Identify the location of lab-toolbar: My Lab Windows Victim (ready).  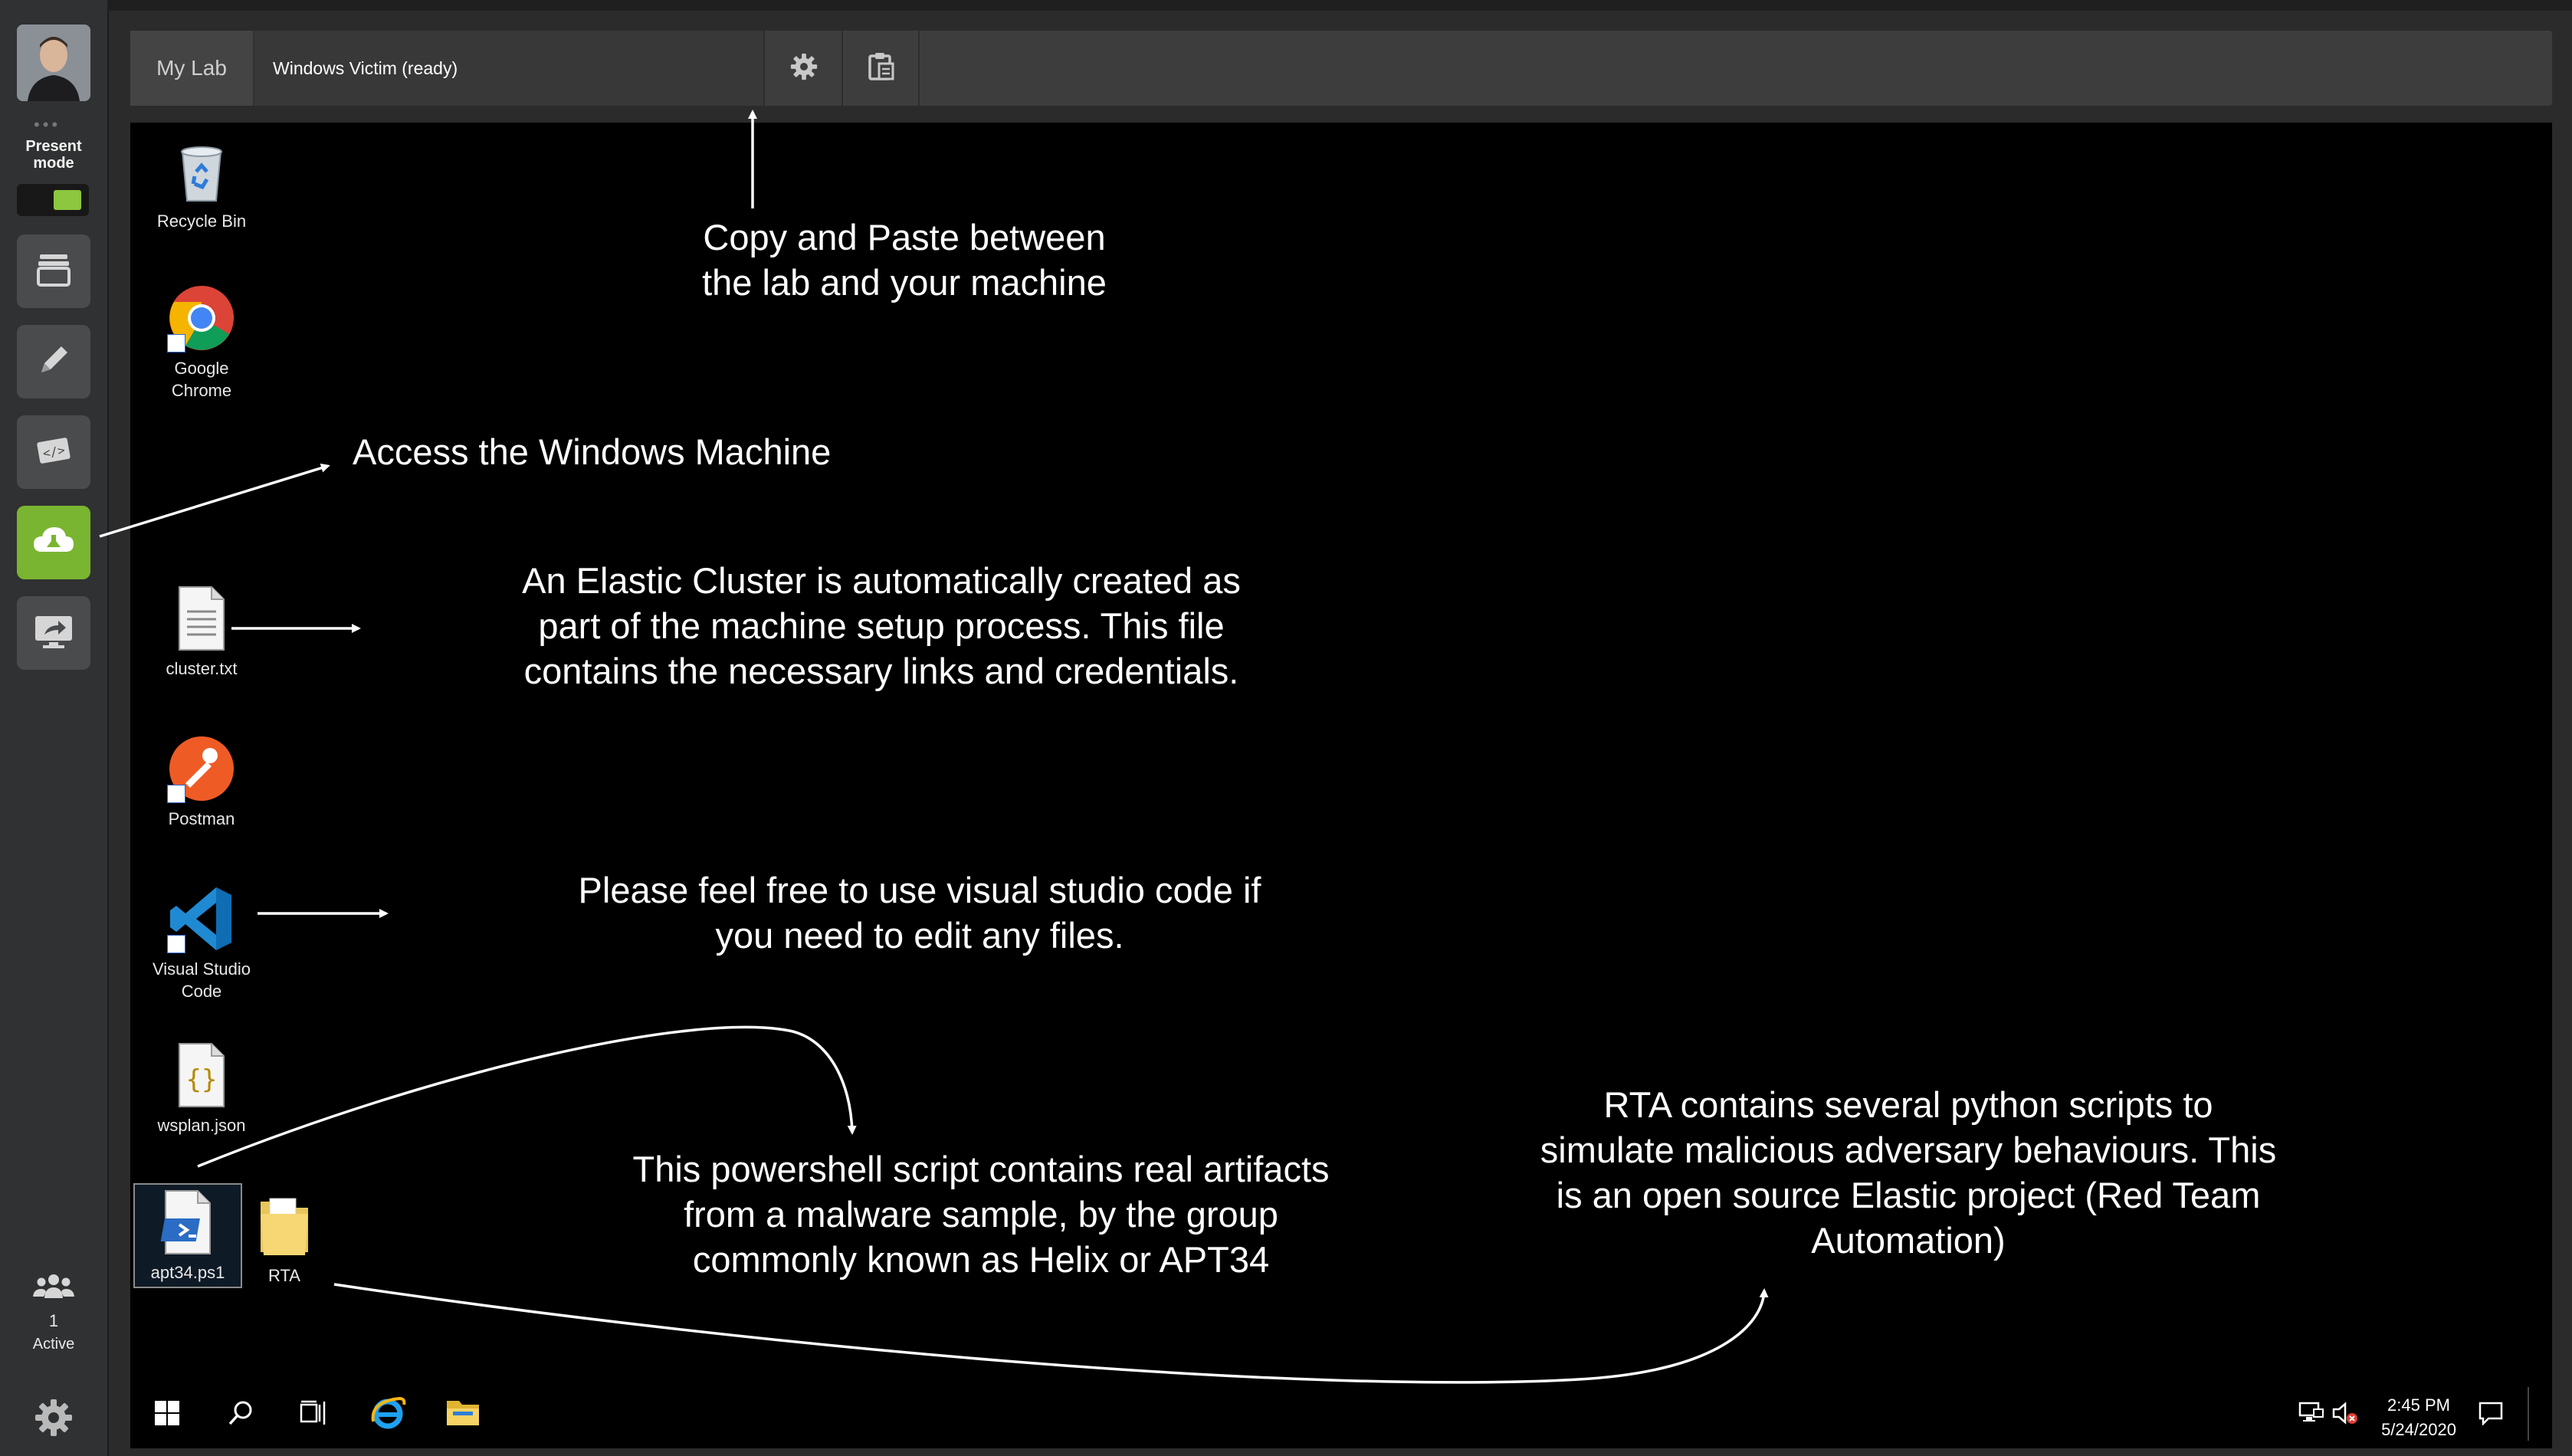
(1341, 68).